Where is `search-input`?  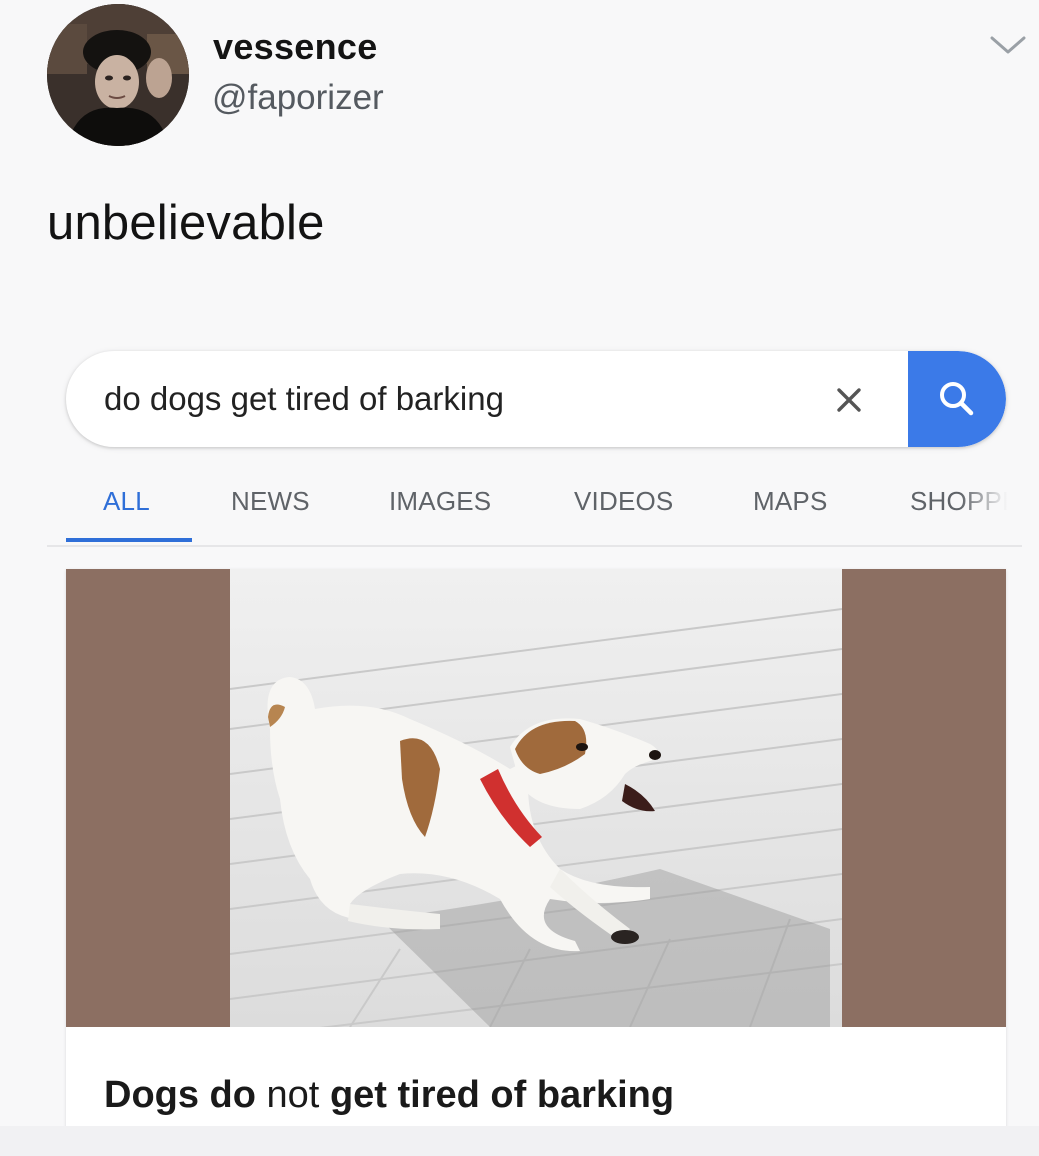
search-input is located at coordinates (454, 399).